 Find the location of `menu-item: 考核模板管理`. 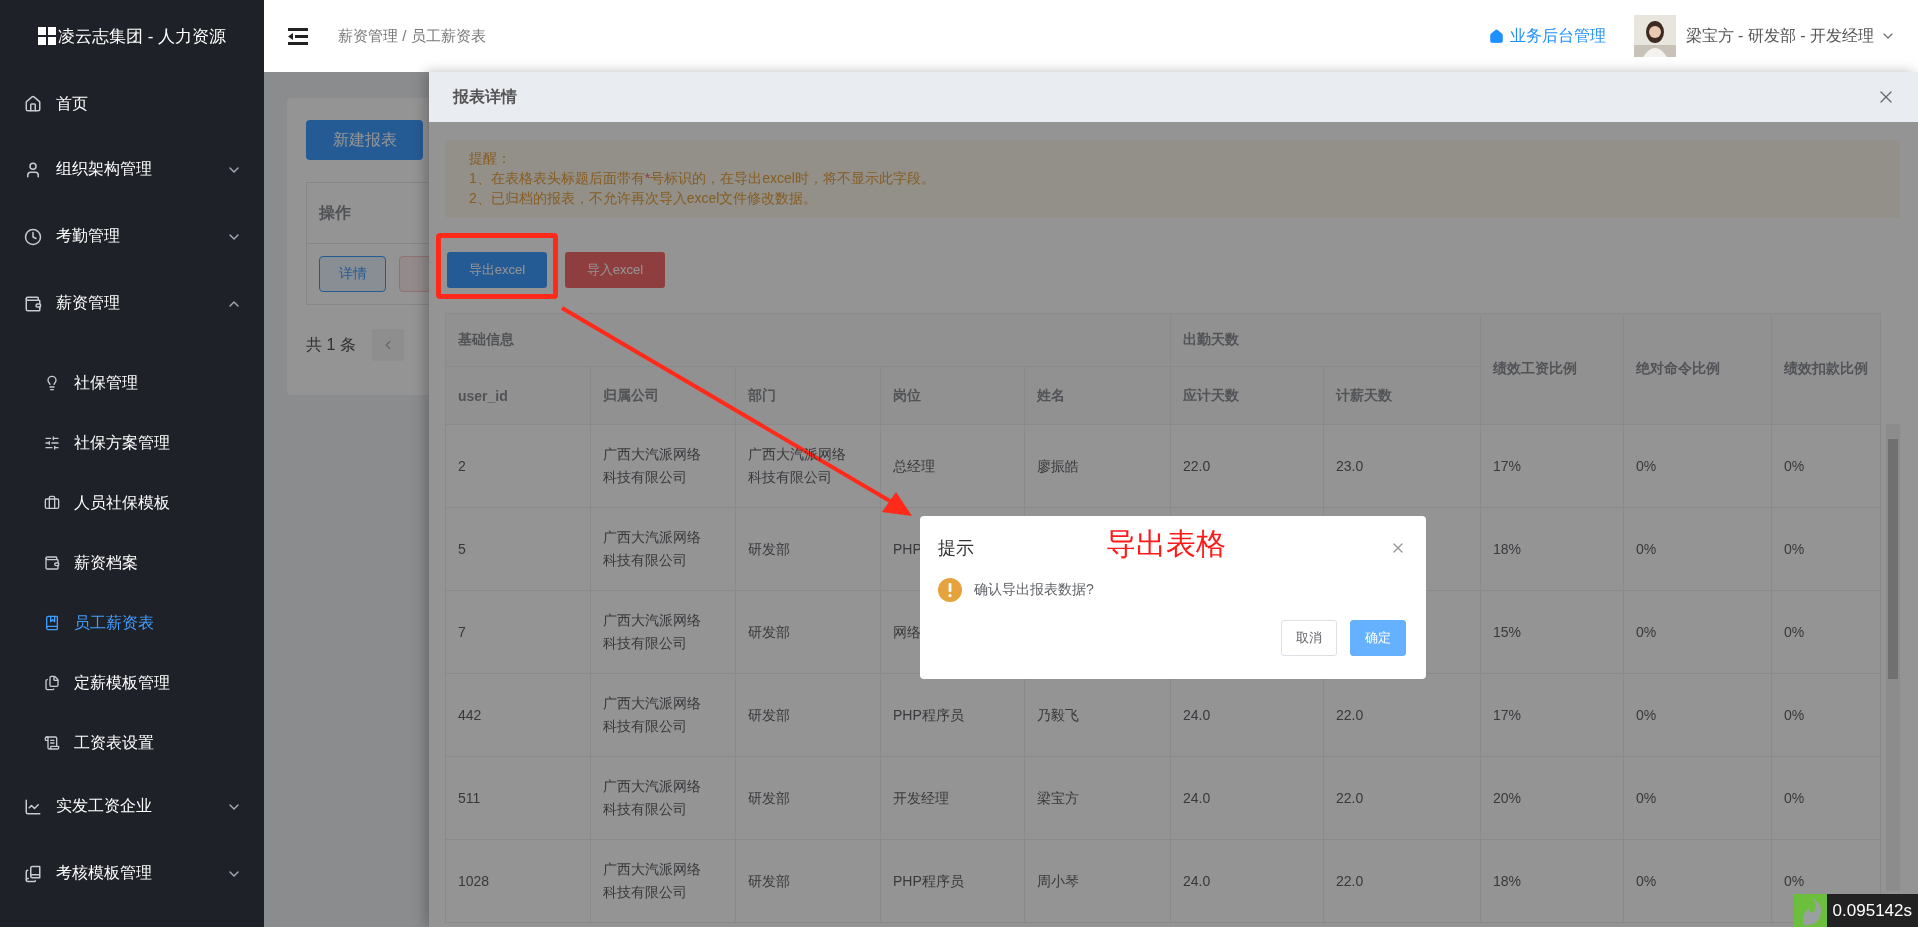

menu-item: 考核模板管理 is located at coordinates (132, 873).